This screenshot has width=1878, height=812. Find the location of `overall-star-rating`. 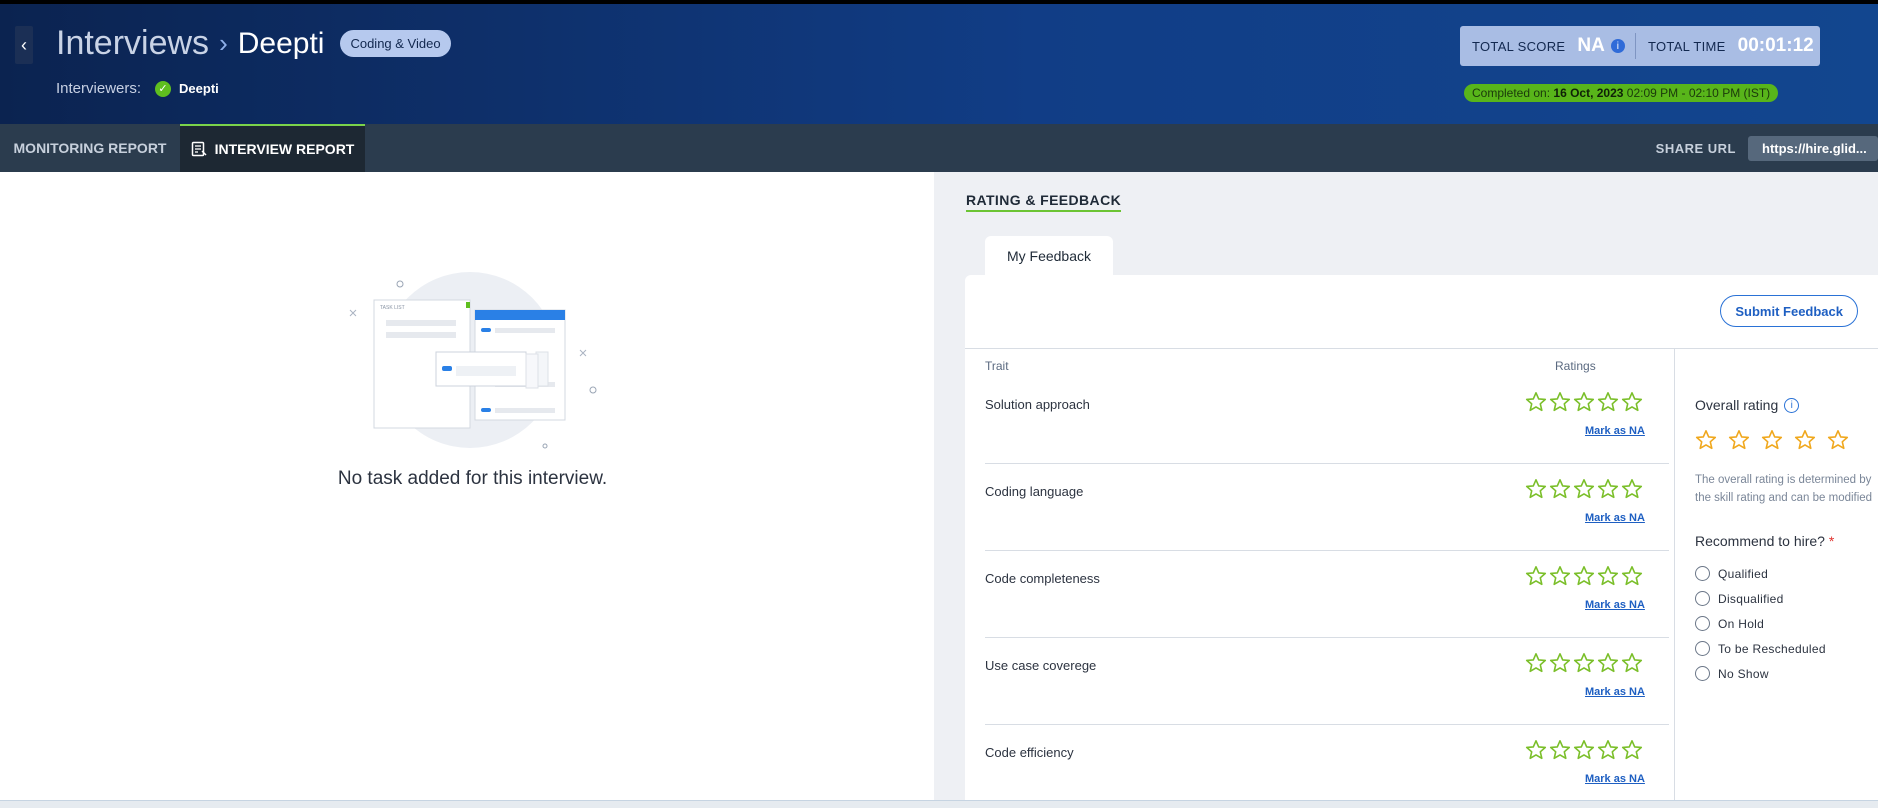

overall-star-rating is located at coordinates (1772, 440).